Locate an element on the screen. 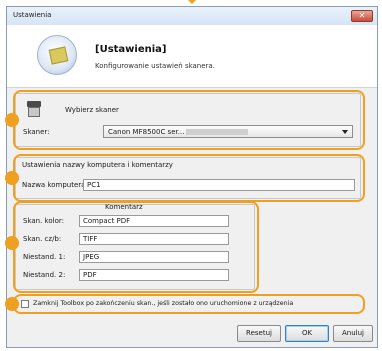  comment-input-bw: TIFF is located at coordinates (154, 239).